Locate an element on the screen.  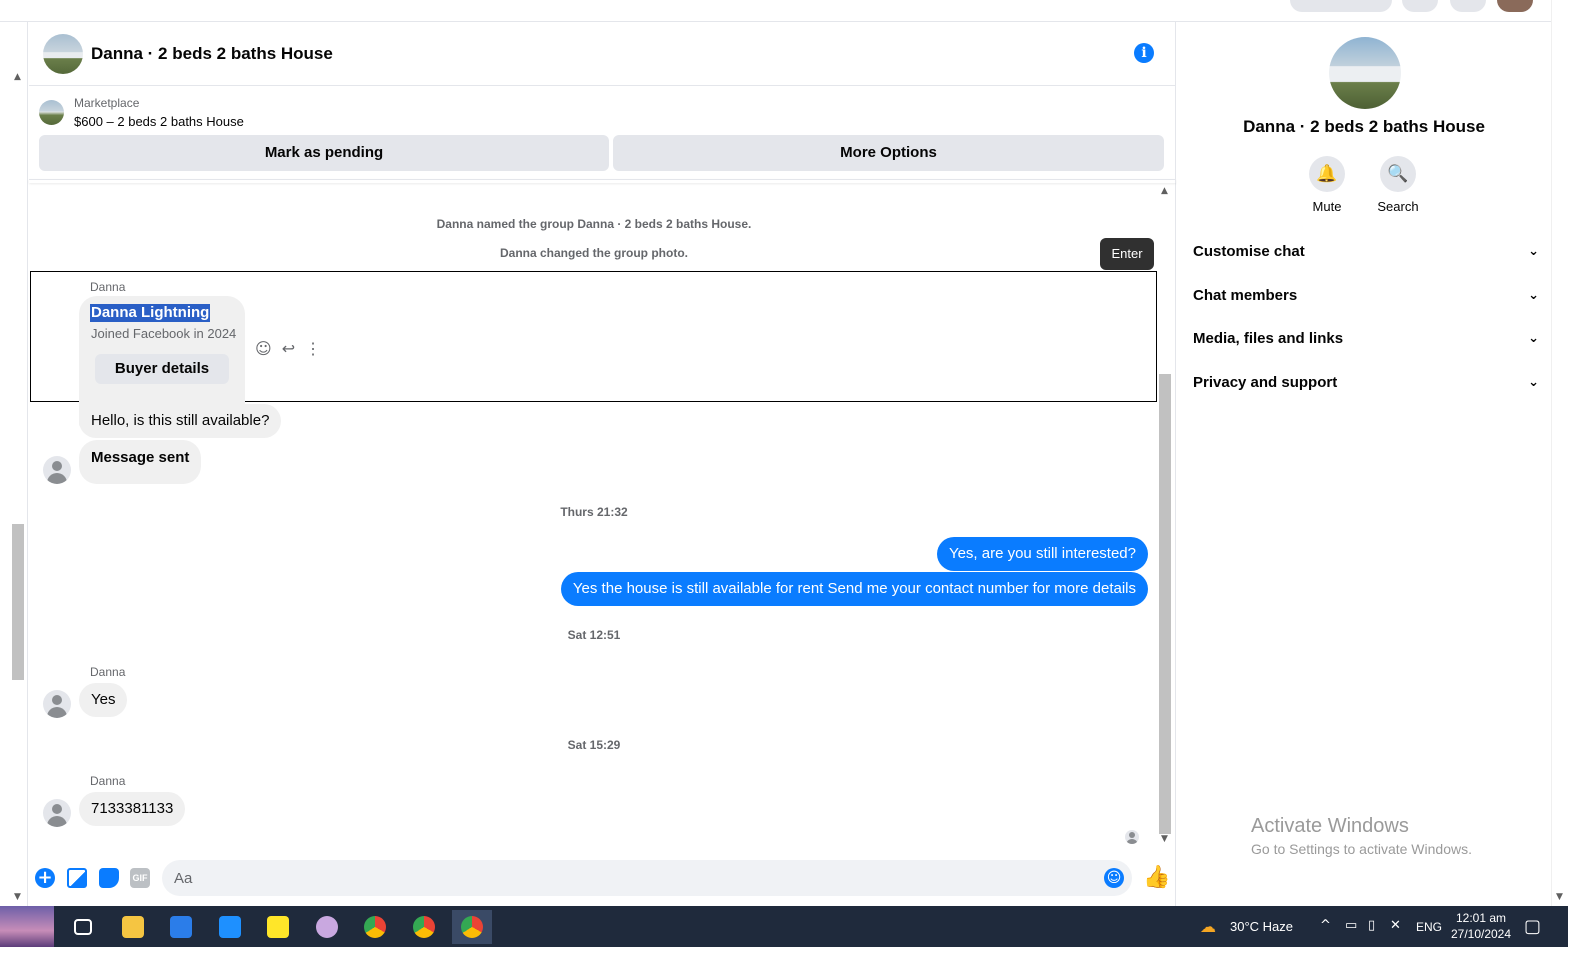
system-message: Danna changed the group photo. is located at coordinates (594, 253).